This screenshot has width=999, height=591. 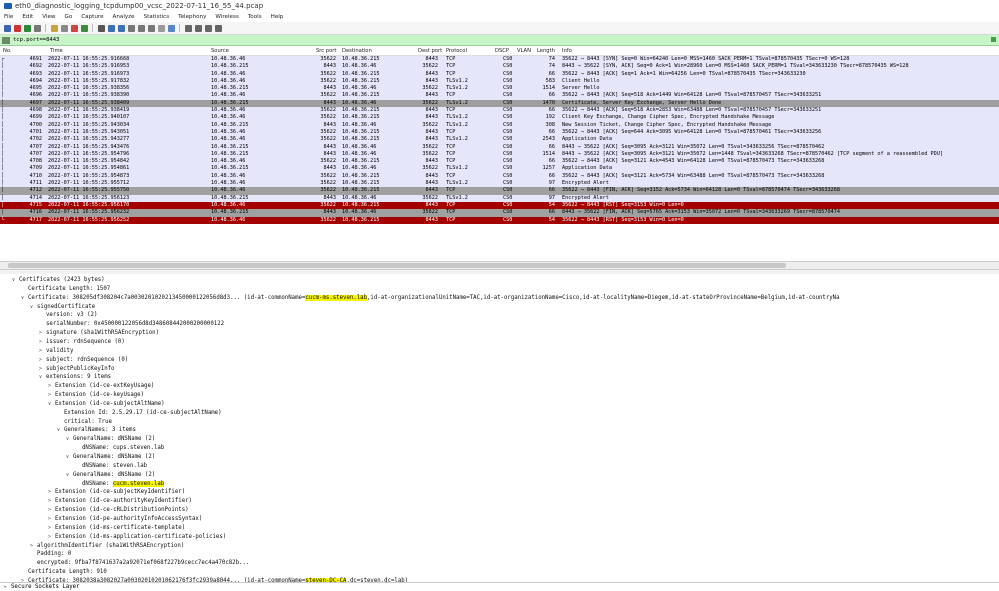 What do you see at coordinates (357, 51) in the screenshot?
I see `column-header-destination: Destination` at bounding box center [357, 51].